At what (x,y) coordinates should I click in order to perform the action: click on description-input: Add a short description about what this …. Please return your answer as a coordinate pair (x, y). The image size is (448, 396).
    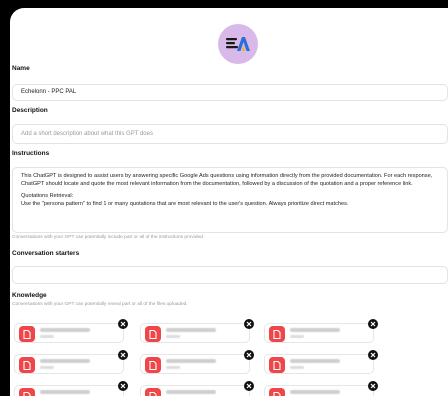
    Looking at the image, I should click on (230, 134).